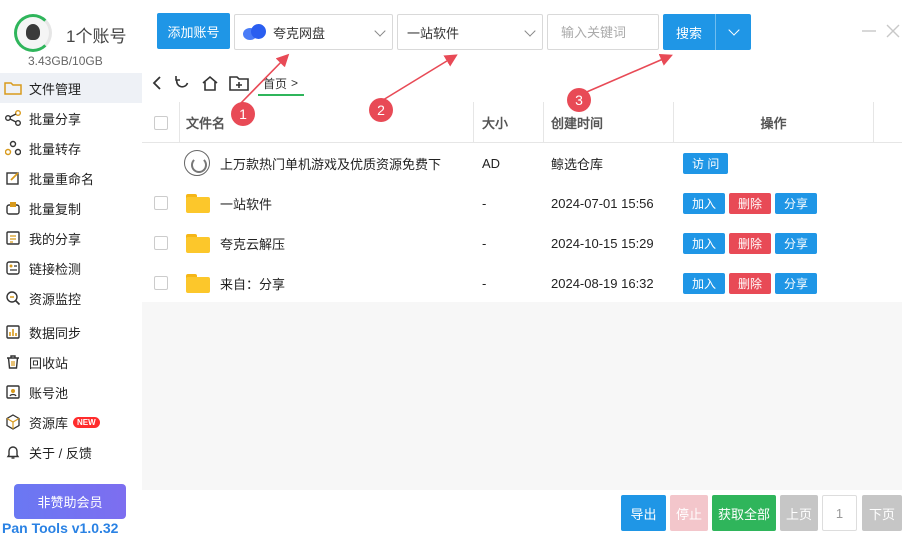  I want to click on prev-page-button: 上页, so click(799, 513).